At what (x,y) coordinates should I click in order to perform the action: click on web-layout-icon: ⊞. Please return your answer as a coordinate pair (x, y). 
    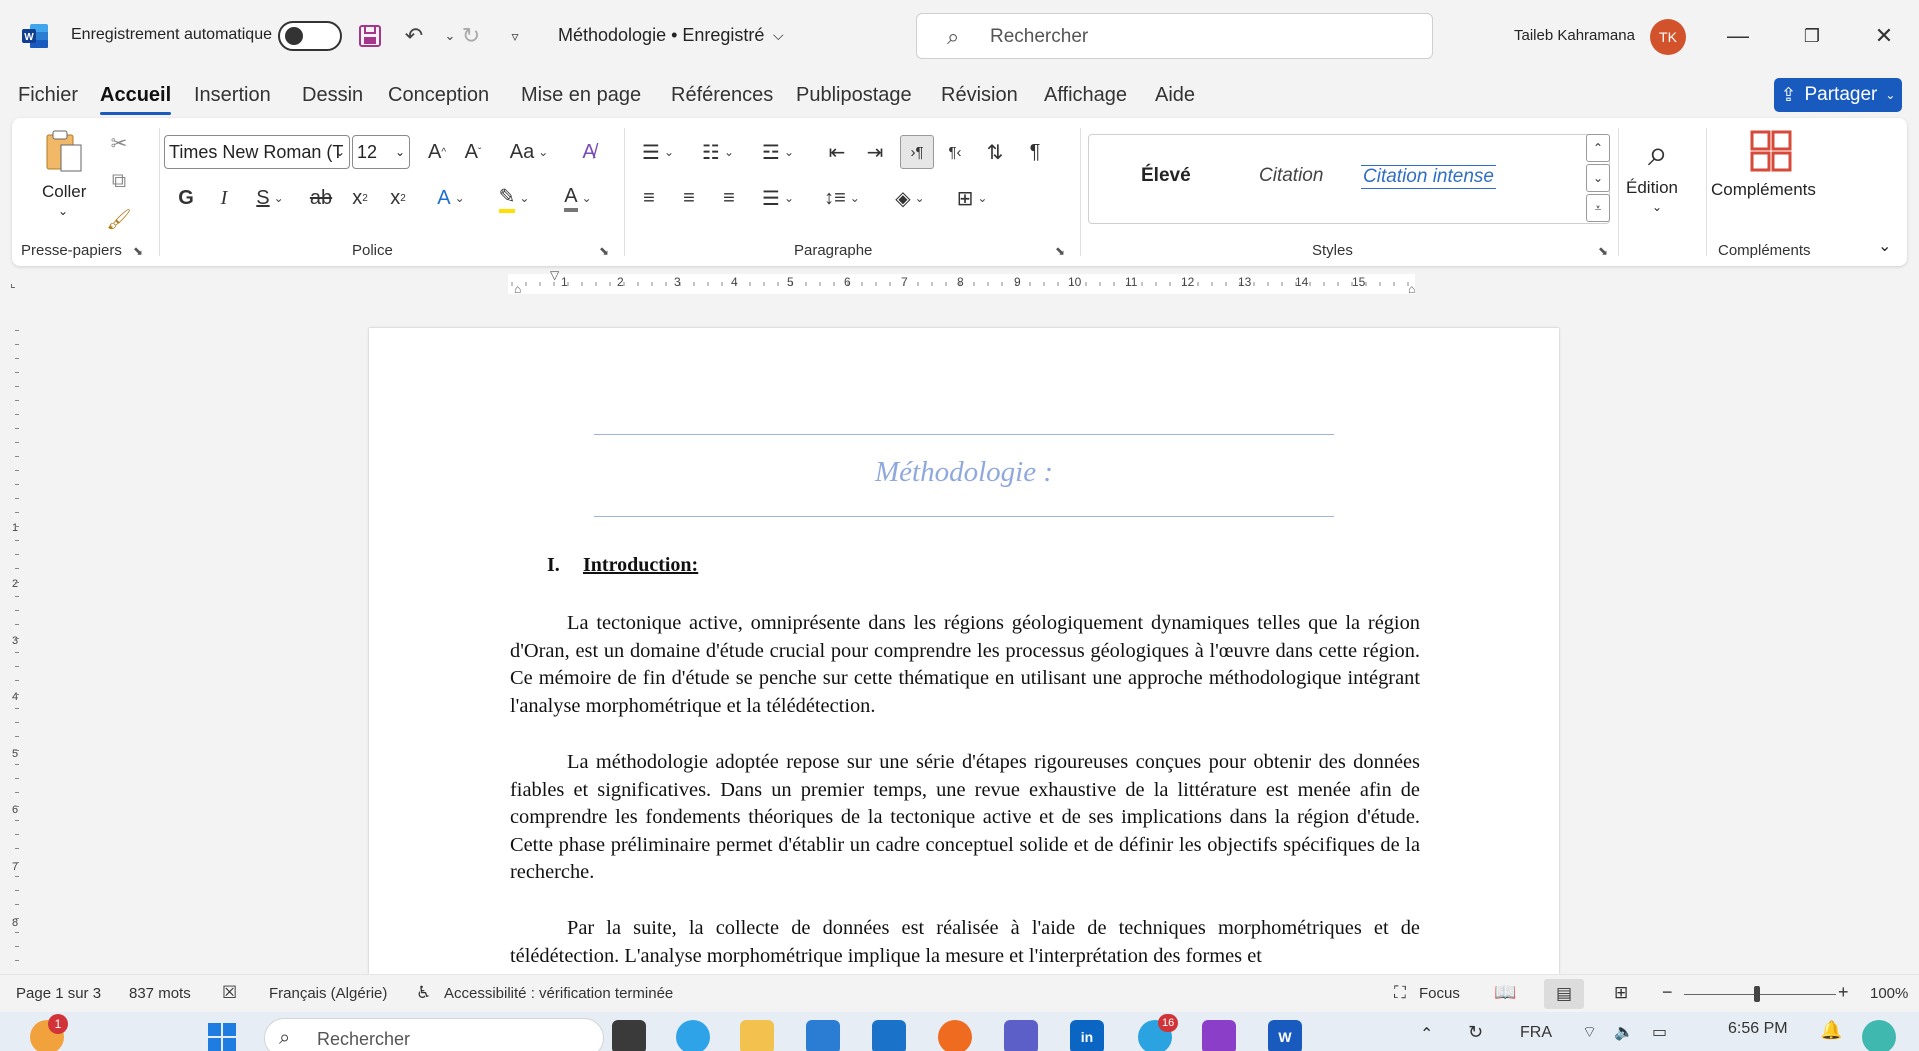
    Looking at the image, I should click on (1621, 993).